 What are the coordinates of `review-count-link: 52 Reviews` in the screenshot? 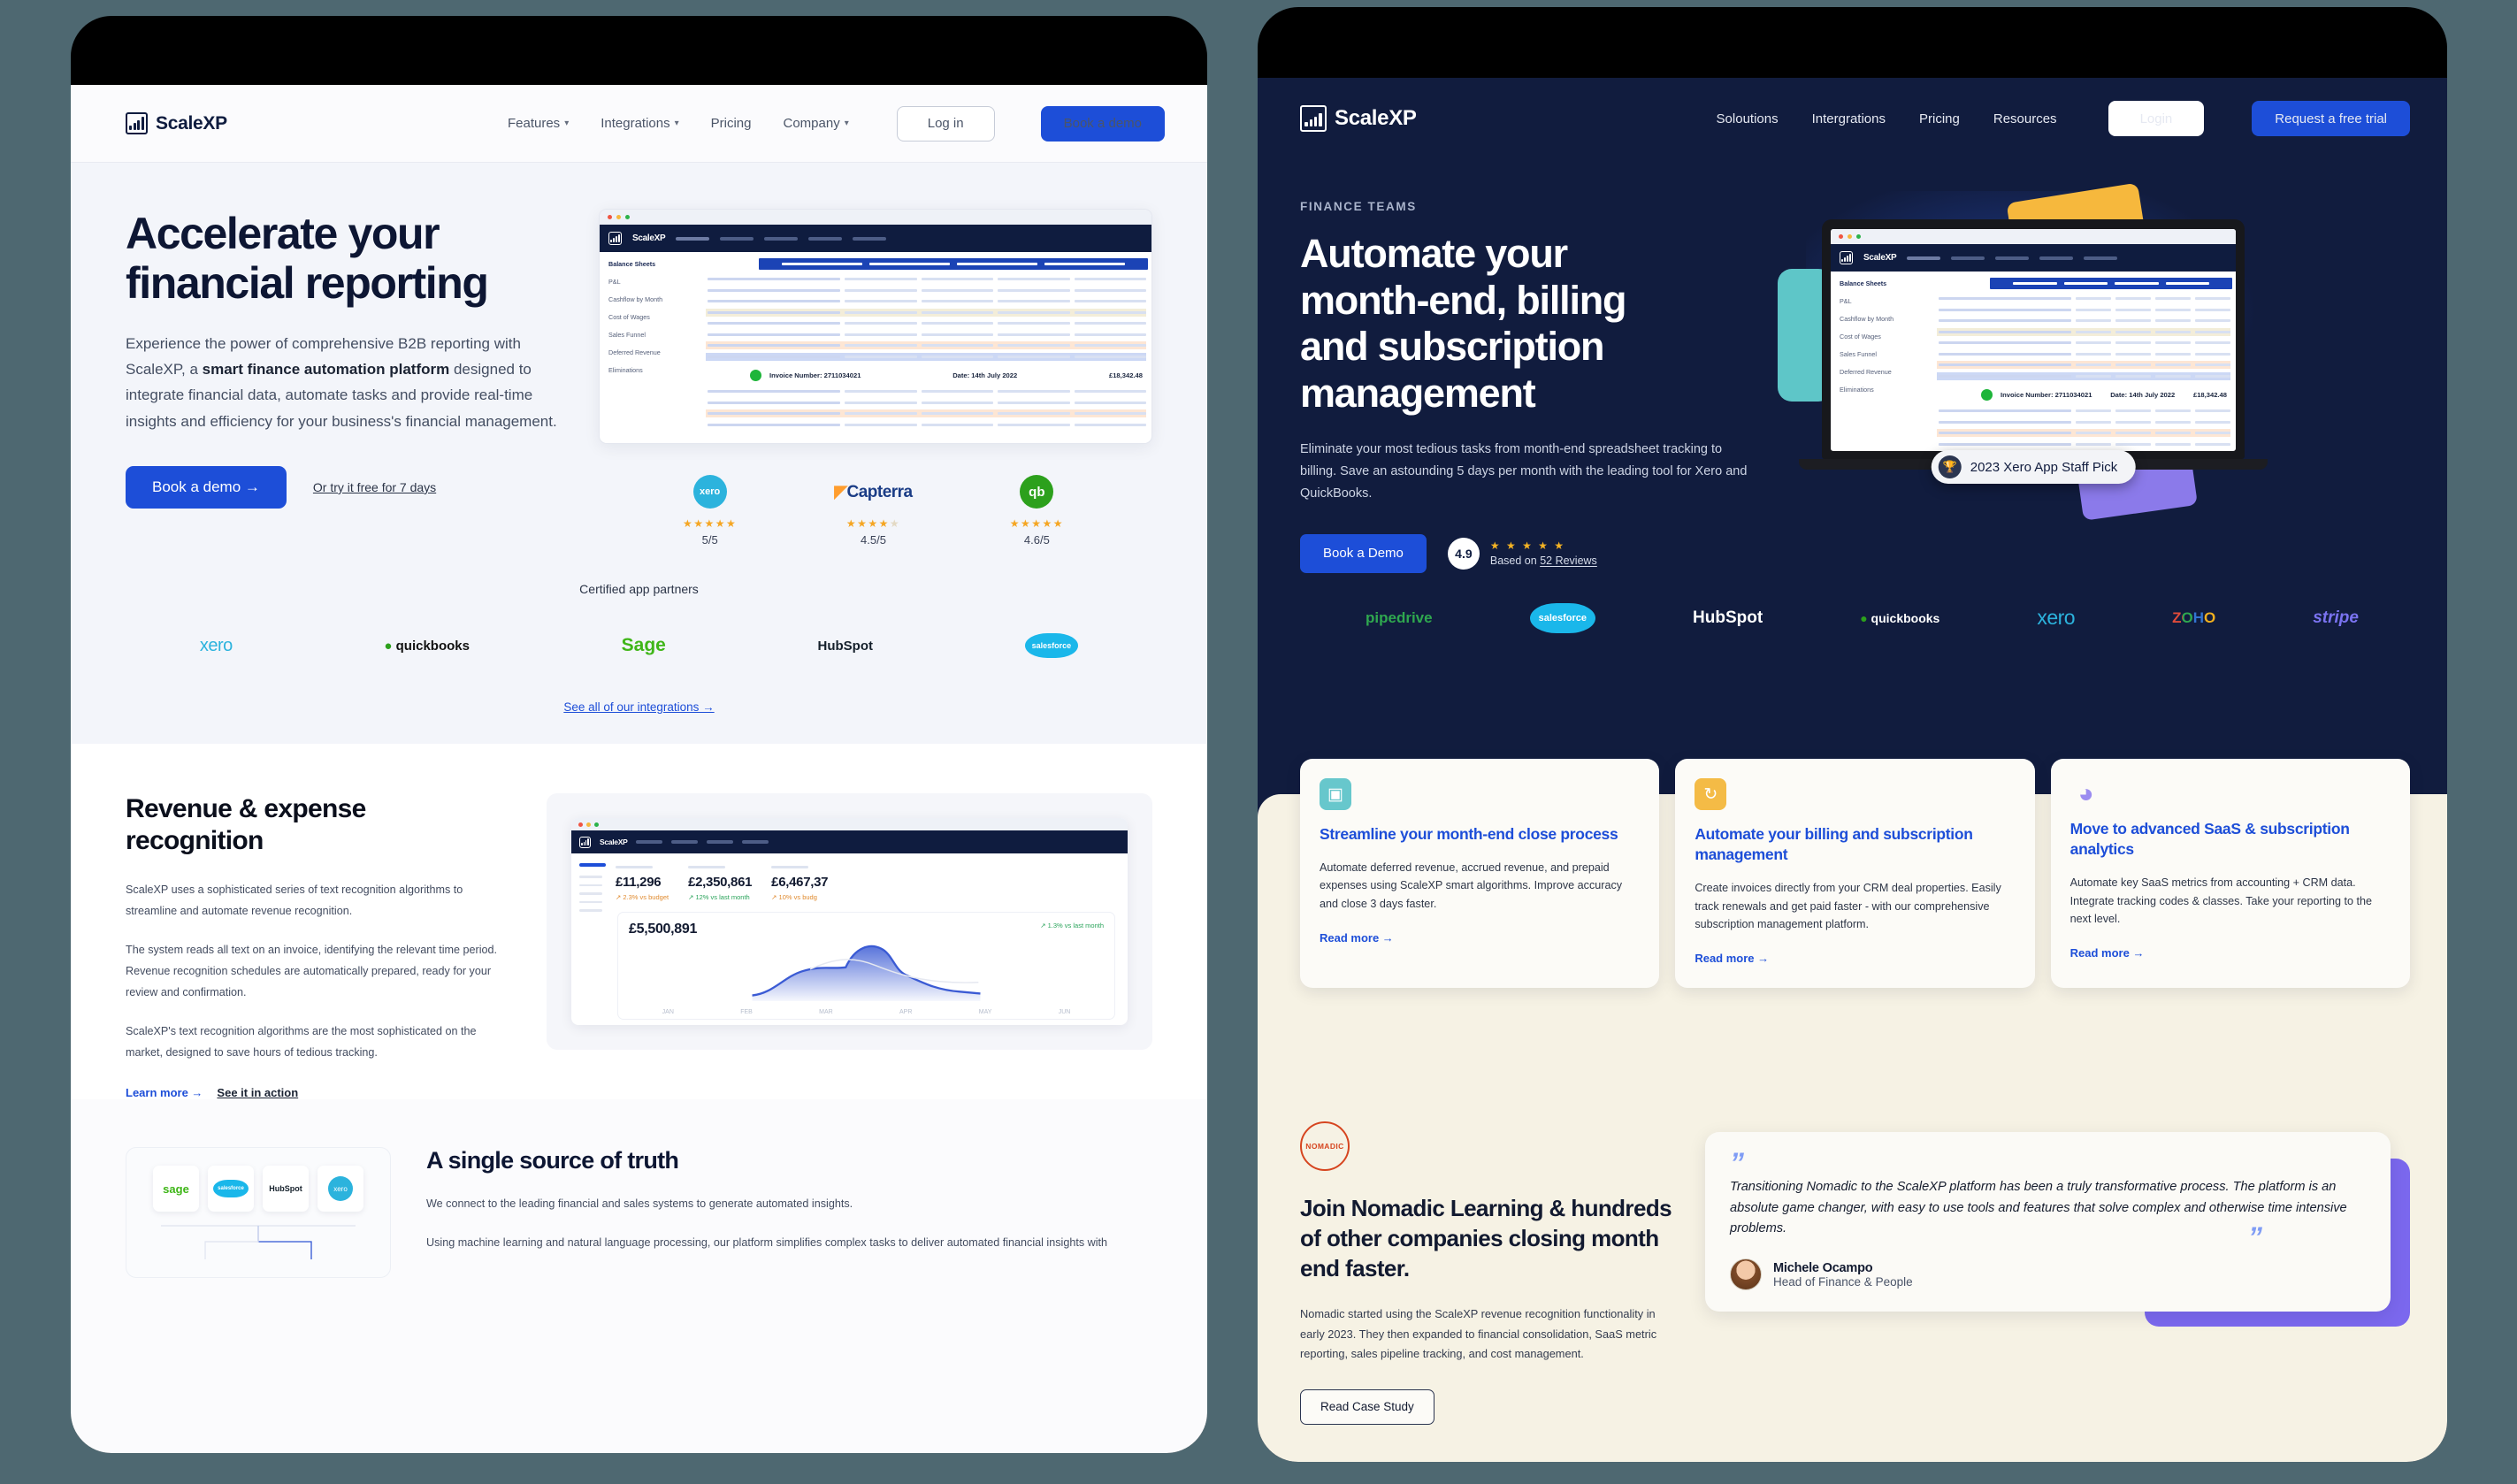 It's located at (1568, 561).